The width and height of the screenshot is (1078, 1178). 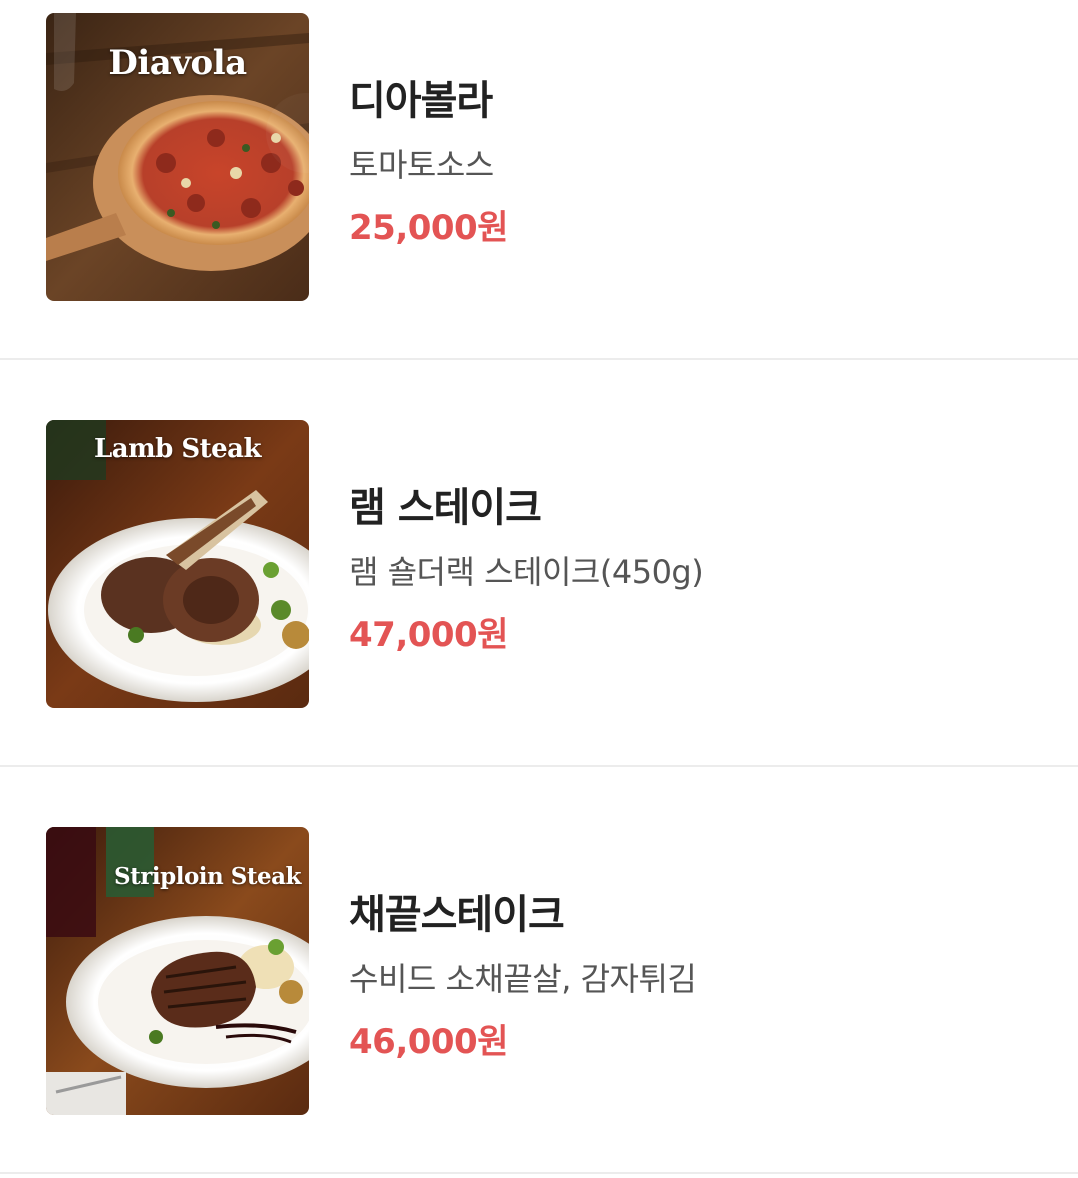 What do you see at coordinates (421, 101) in the screenshot?
I see `menu-item-name: 디아볼라` at bounding box center [421, 101].